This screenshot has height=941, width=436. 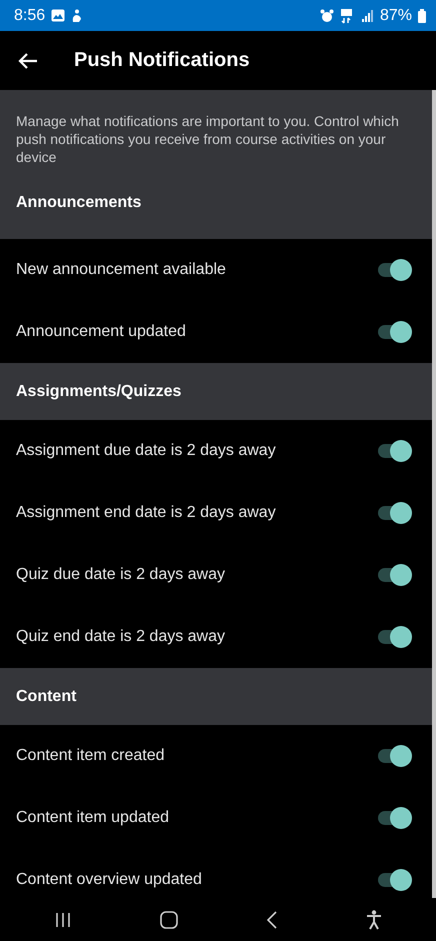 I want to click on setting-label: Content item updated, so click(x=92, y=818).